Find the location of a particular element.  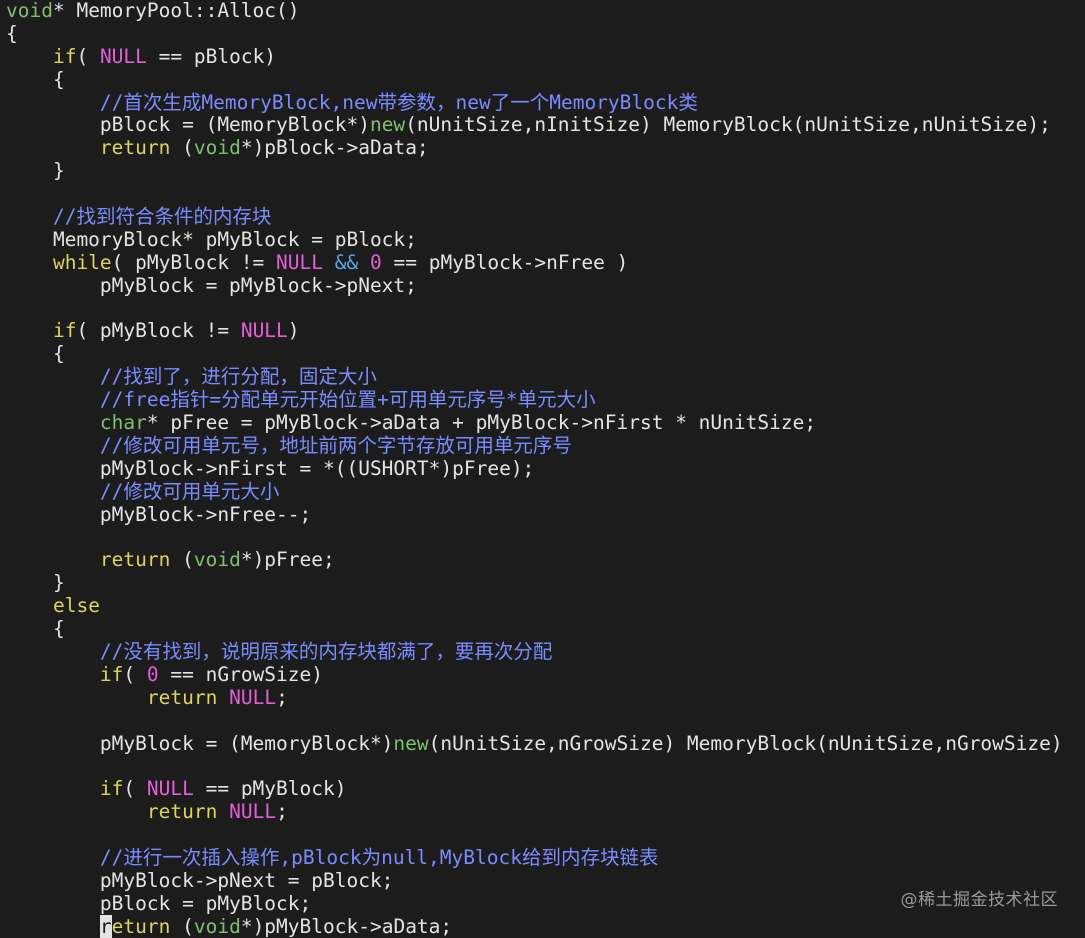

watermark-text: @稀土掘金技术社区 is located at coordinates (979, 900).